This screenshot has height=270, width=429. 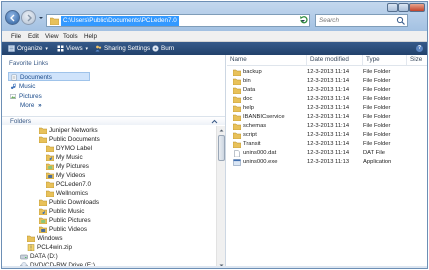 I want to click on folder-tree-item: Public Videos, so click(x=63, y=229).